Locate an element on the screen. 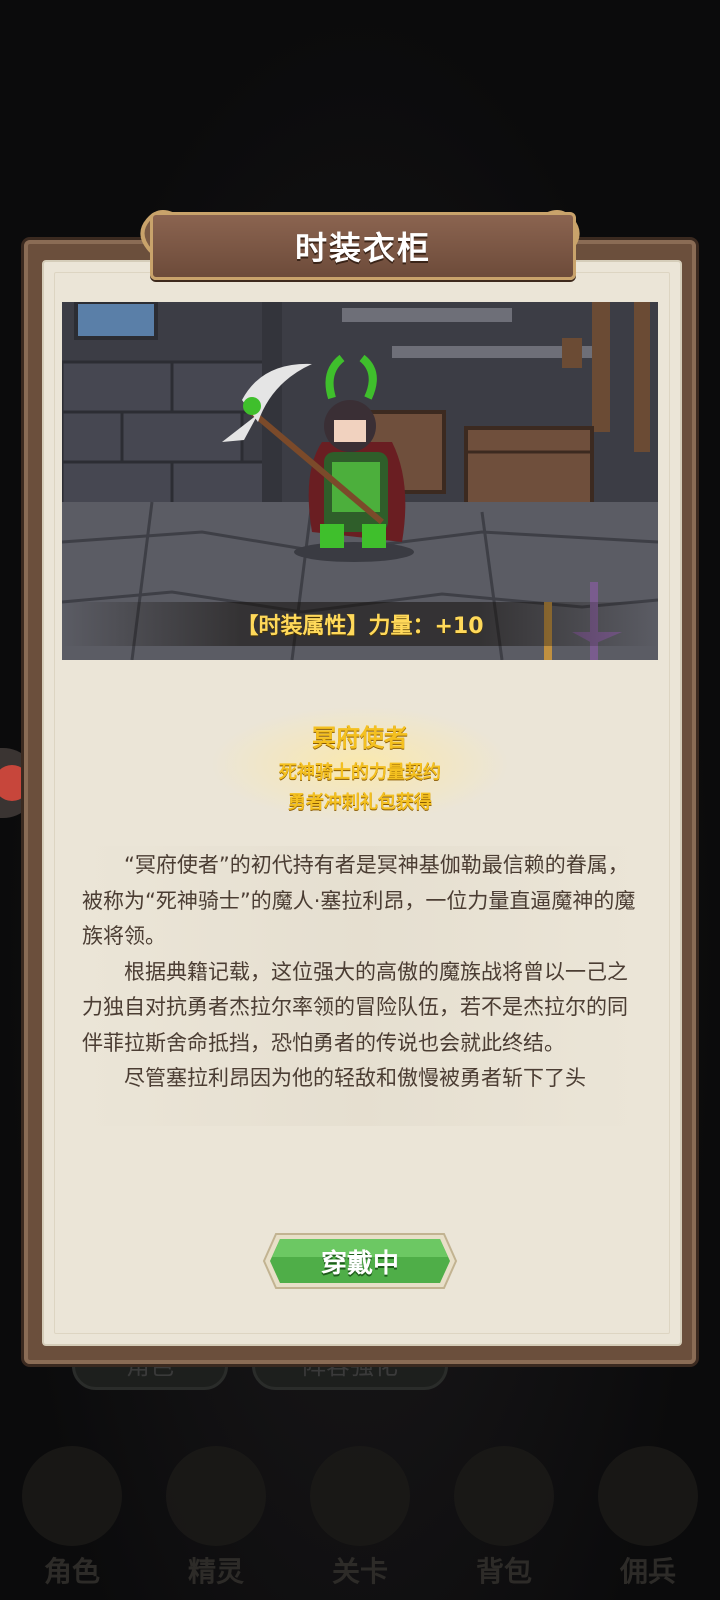  description-paragraph: 尽管塞拉利昂因为他的轻敌和傲慢被勇者斩下了头 is located at coordinates (355, 1078).